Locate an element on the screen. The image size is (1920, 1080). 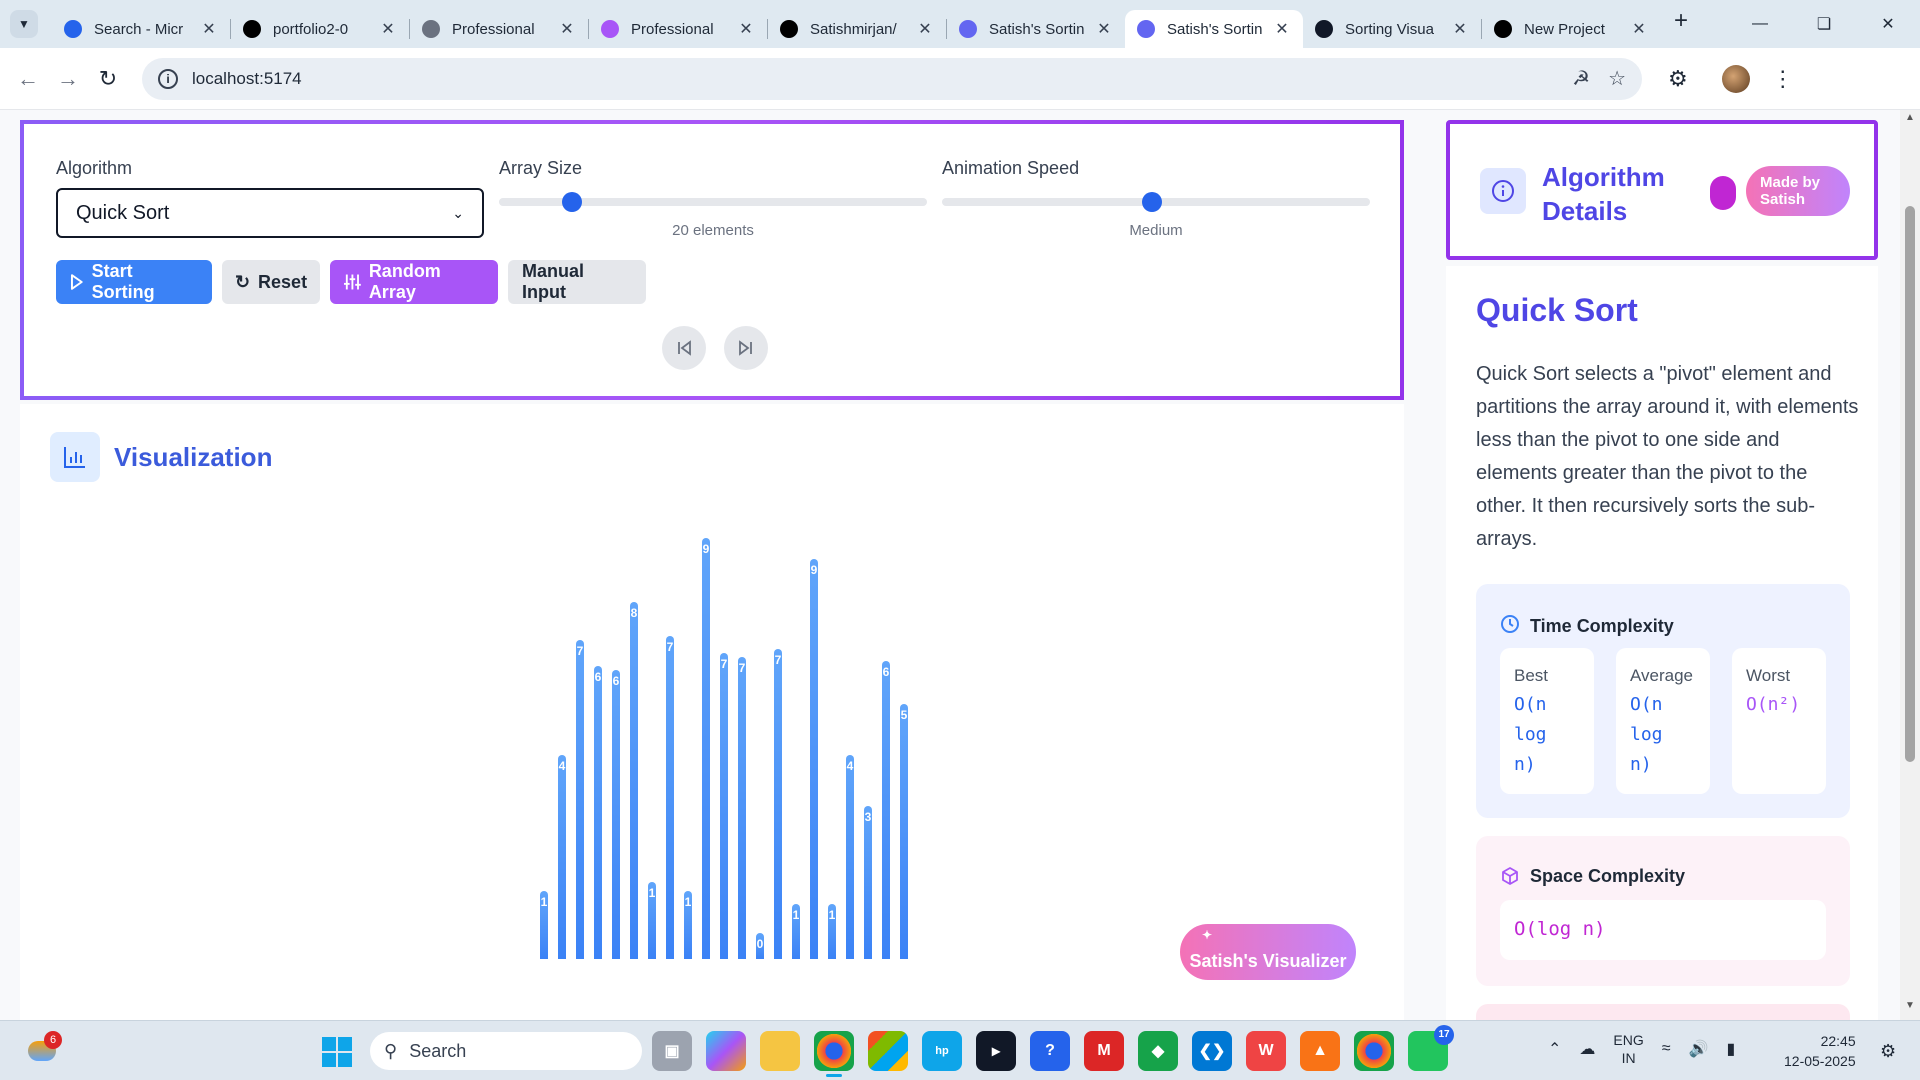
brave-icon: ▲ is located at coordinates (1320, 1051).